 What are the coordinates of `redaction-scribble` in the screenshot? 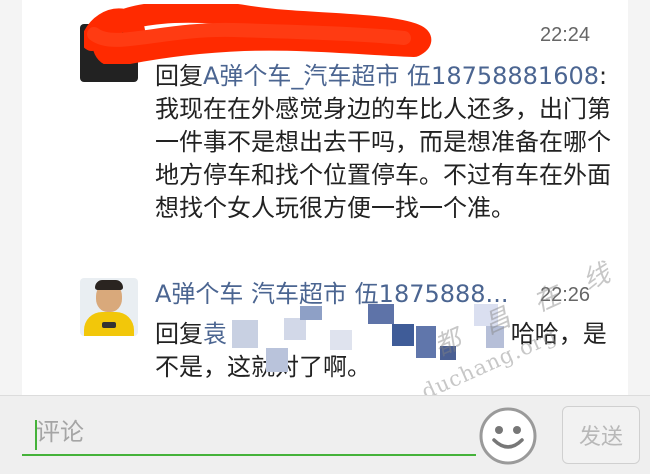 It's located at (258, 34).